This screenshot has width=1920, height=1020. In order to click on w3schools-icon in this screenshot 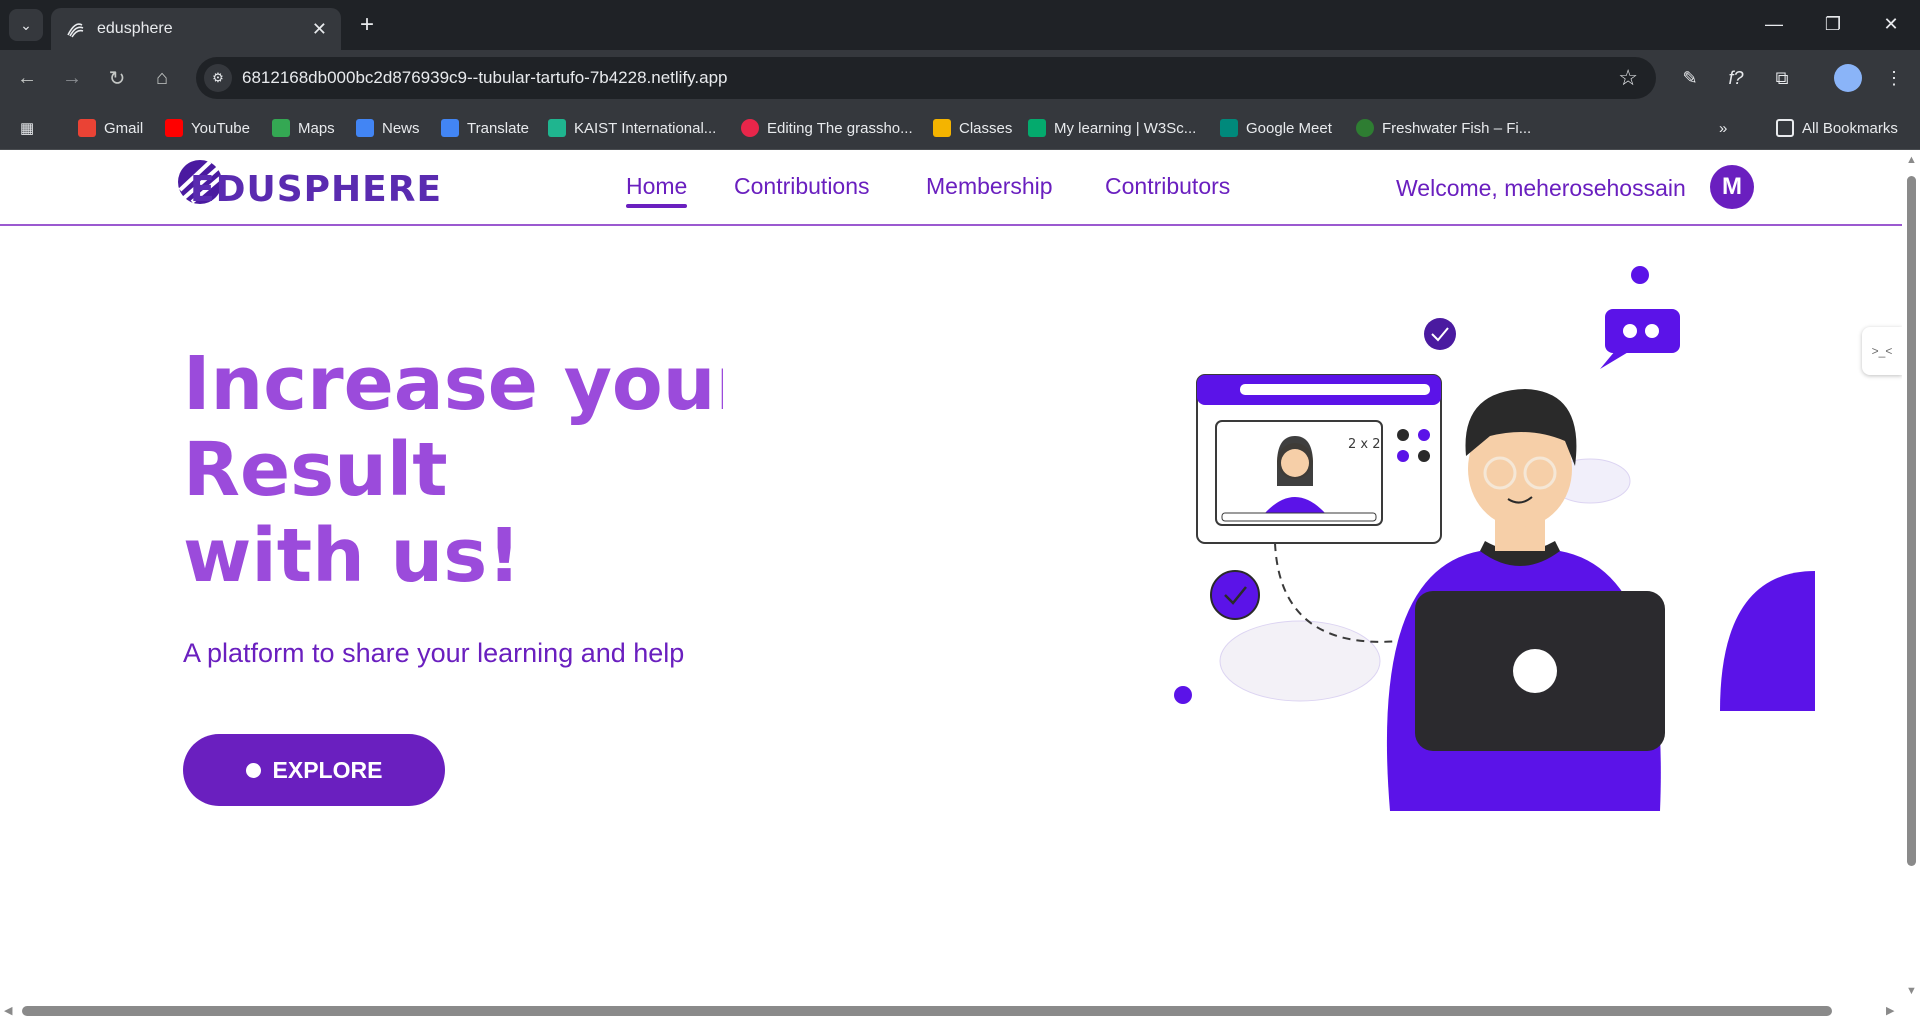, I will do `click(1037, 128)`.